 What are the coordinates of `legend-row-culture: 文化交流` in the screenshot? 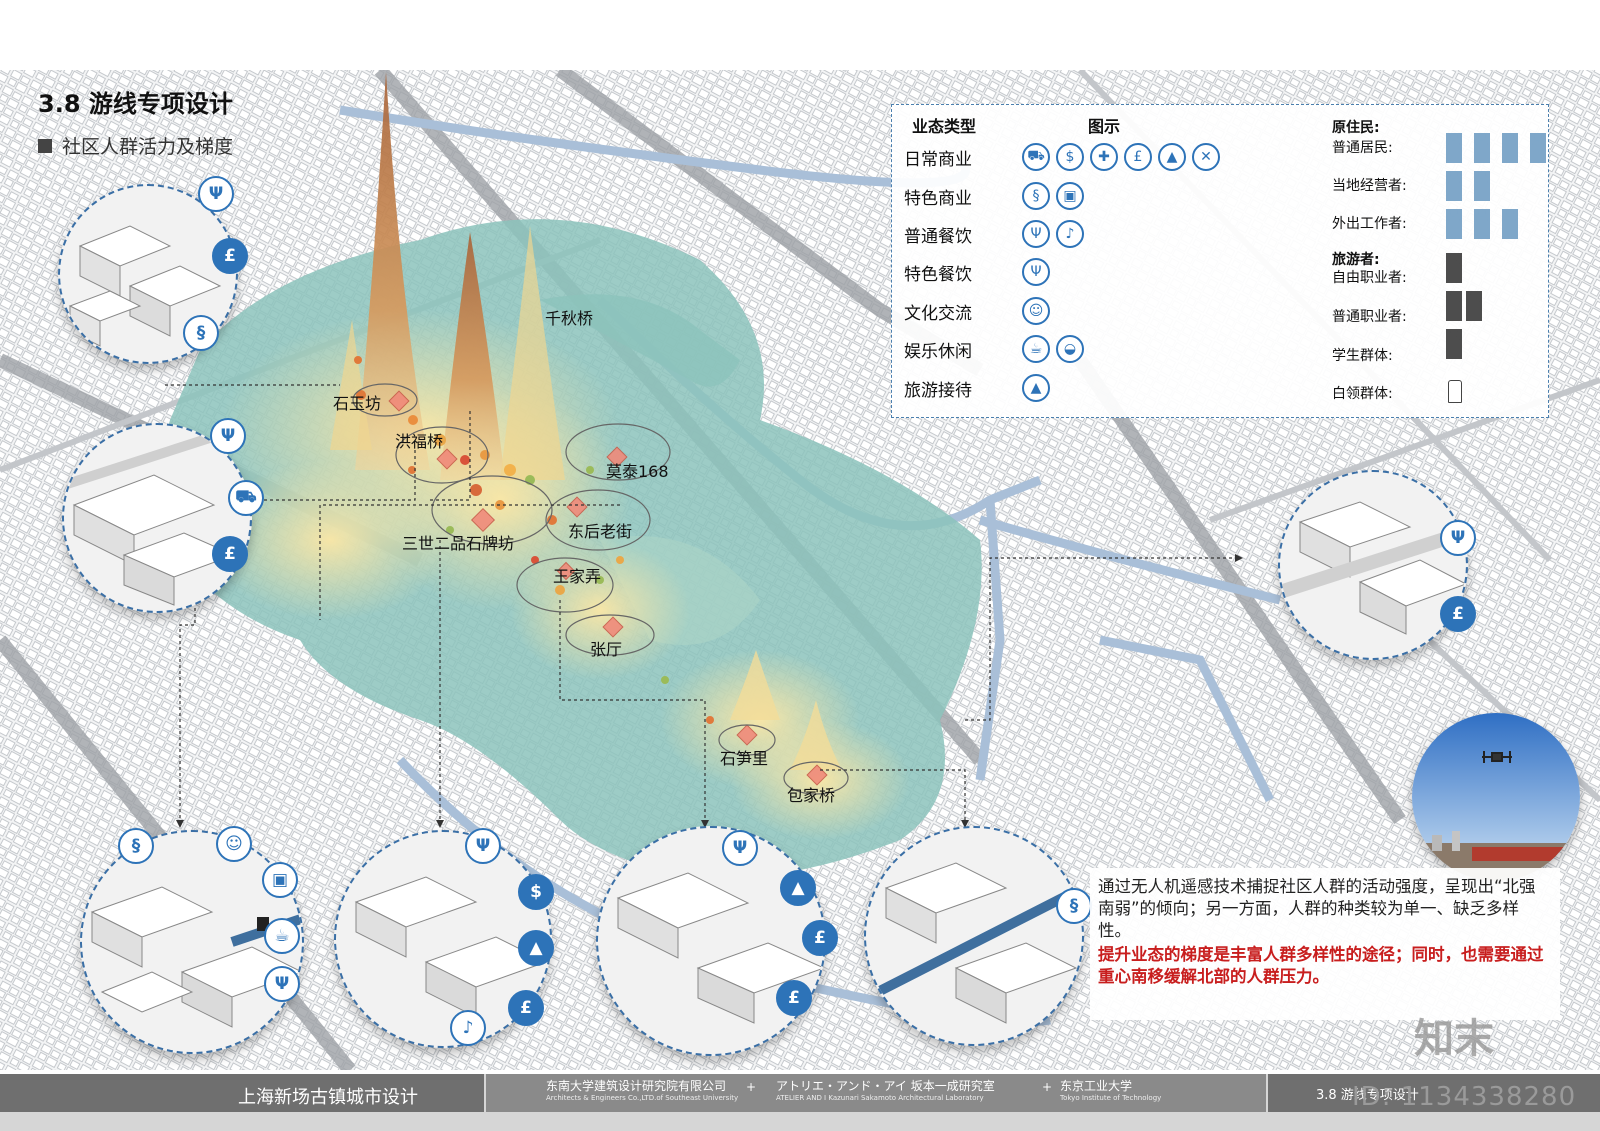 It's located at (938, 311).